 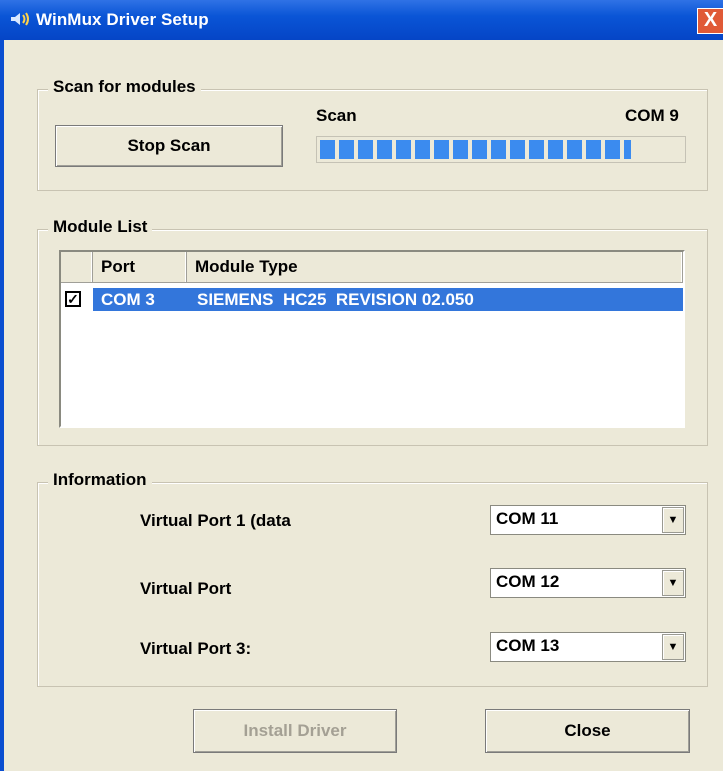 What do you see at coordinates (128, 299) in the screenshot?
I see `row-port: COM 3` at bounding box center [128, 299].